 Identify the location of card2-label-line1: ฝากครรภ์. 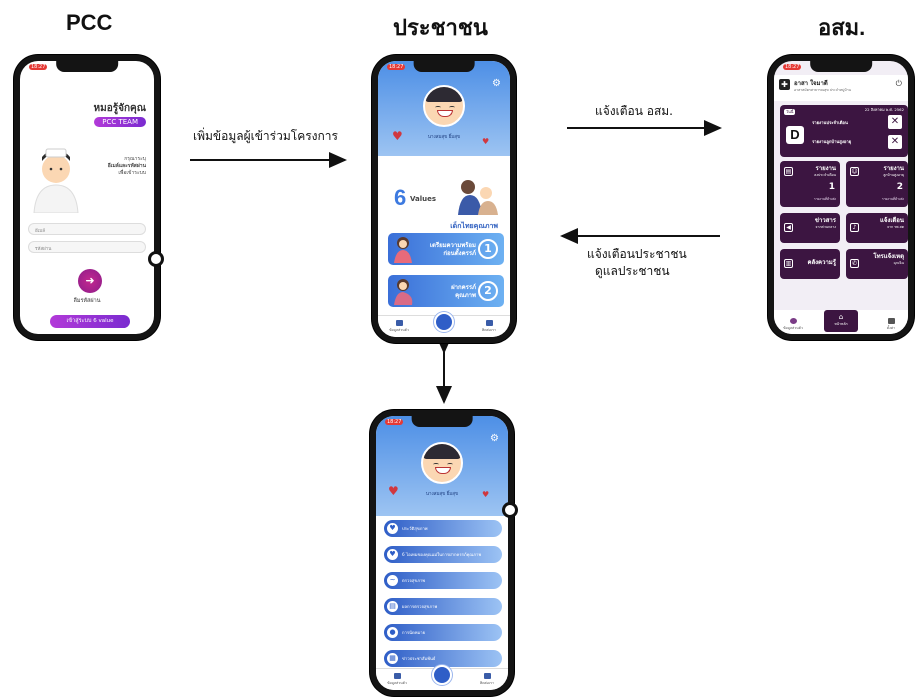
(463, 287).